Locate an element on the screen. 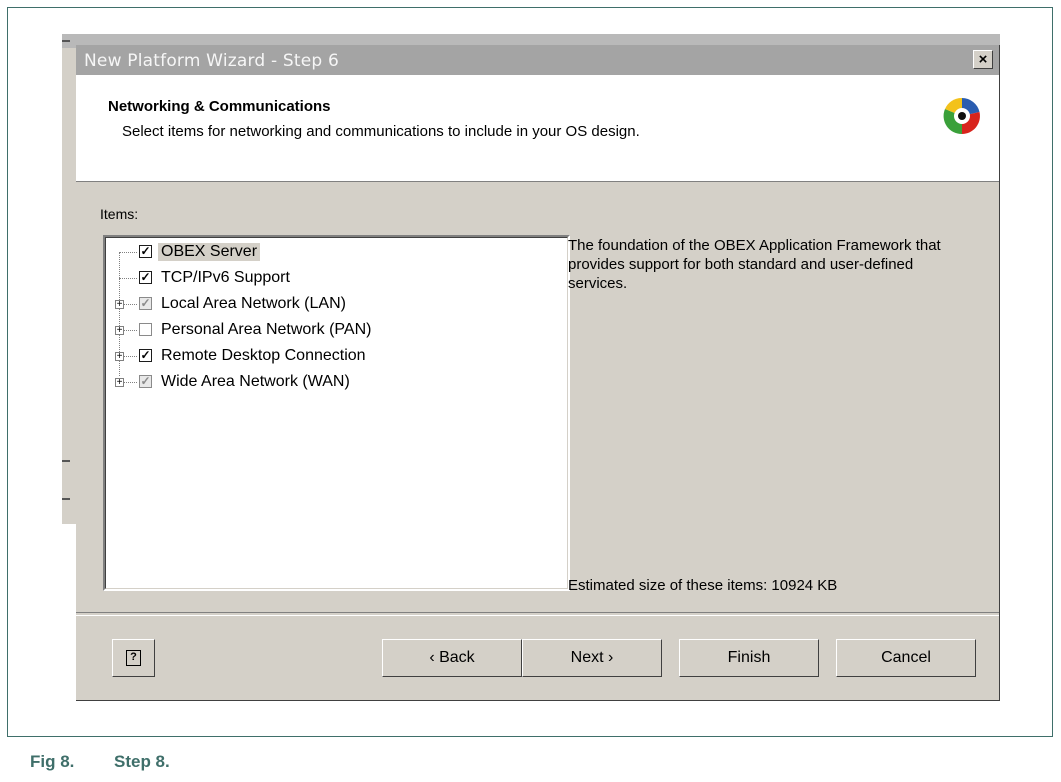 The width and height of the screenshot is (1061, 782). tree-item: + ✓ Remote Desktop Connection is located at coordinates (336, 356).